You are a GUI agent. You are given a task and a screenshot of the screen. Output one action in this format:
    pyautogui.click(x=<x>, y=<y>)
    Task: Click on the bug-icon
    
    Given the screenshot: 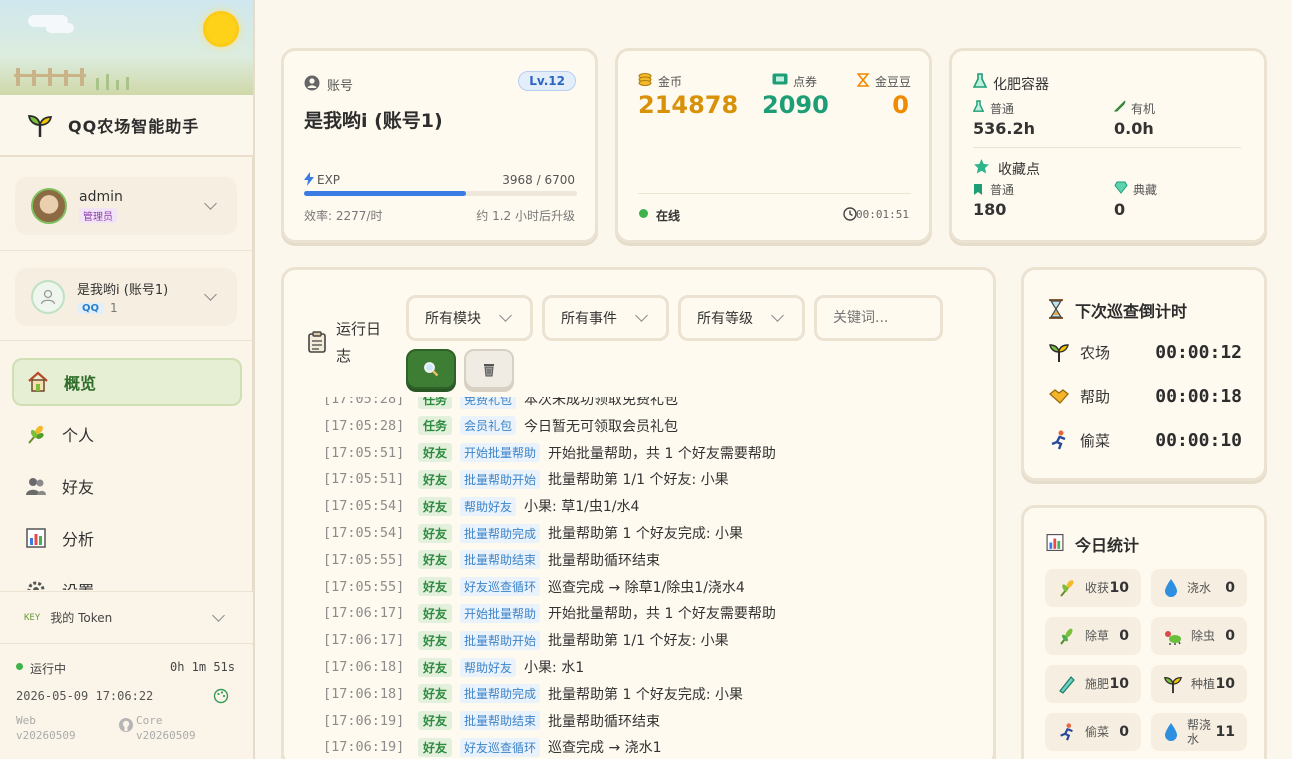 What is the action you would take?
    pyautogui.click(x=1173, y=636)
    